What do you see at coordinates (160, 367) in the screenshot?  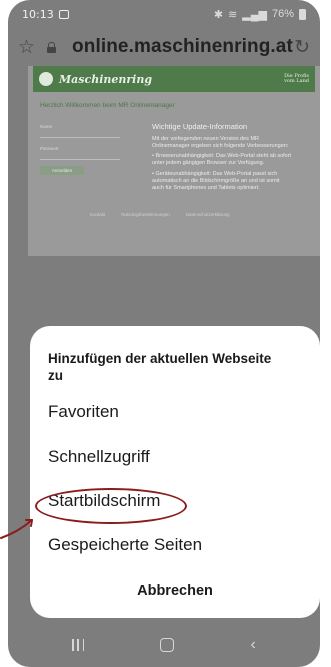 I see `sheet-title: Hinzufügen der aktuellen Webseite zu` at bounding box center [160, 367].